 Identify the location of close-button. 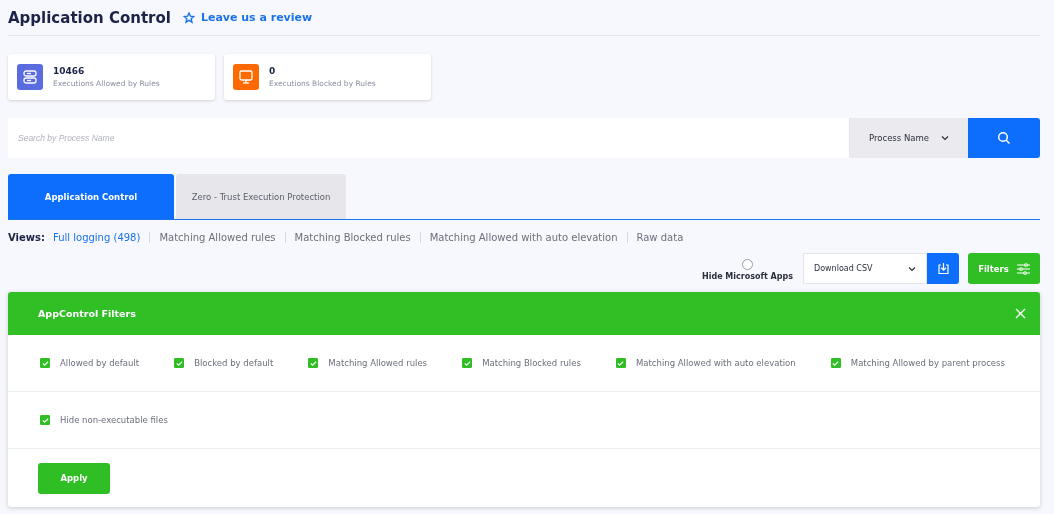
(1020, 313).